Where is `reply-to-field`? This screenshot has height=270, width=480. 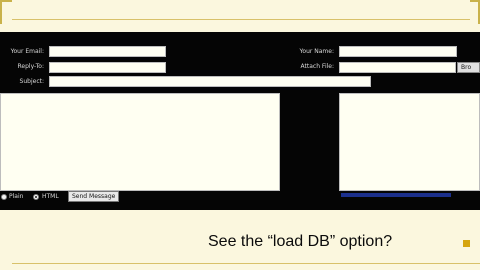 reply-to-field is located at coordinates (107, 67).